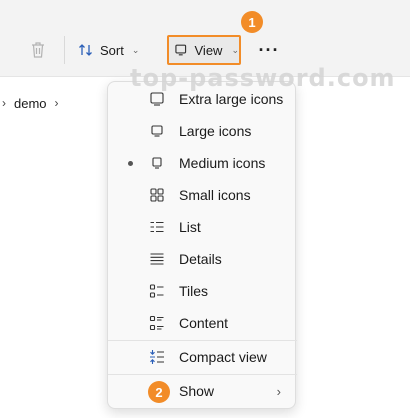 The height and width of the screenshot is (418, 410). Describe the element at coordinates (157, 357) in the screenshot. I see `compact-view-icon` at that location.